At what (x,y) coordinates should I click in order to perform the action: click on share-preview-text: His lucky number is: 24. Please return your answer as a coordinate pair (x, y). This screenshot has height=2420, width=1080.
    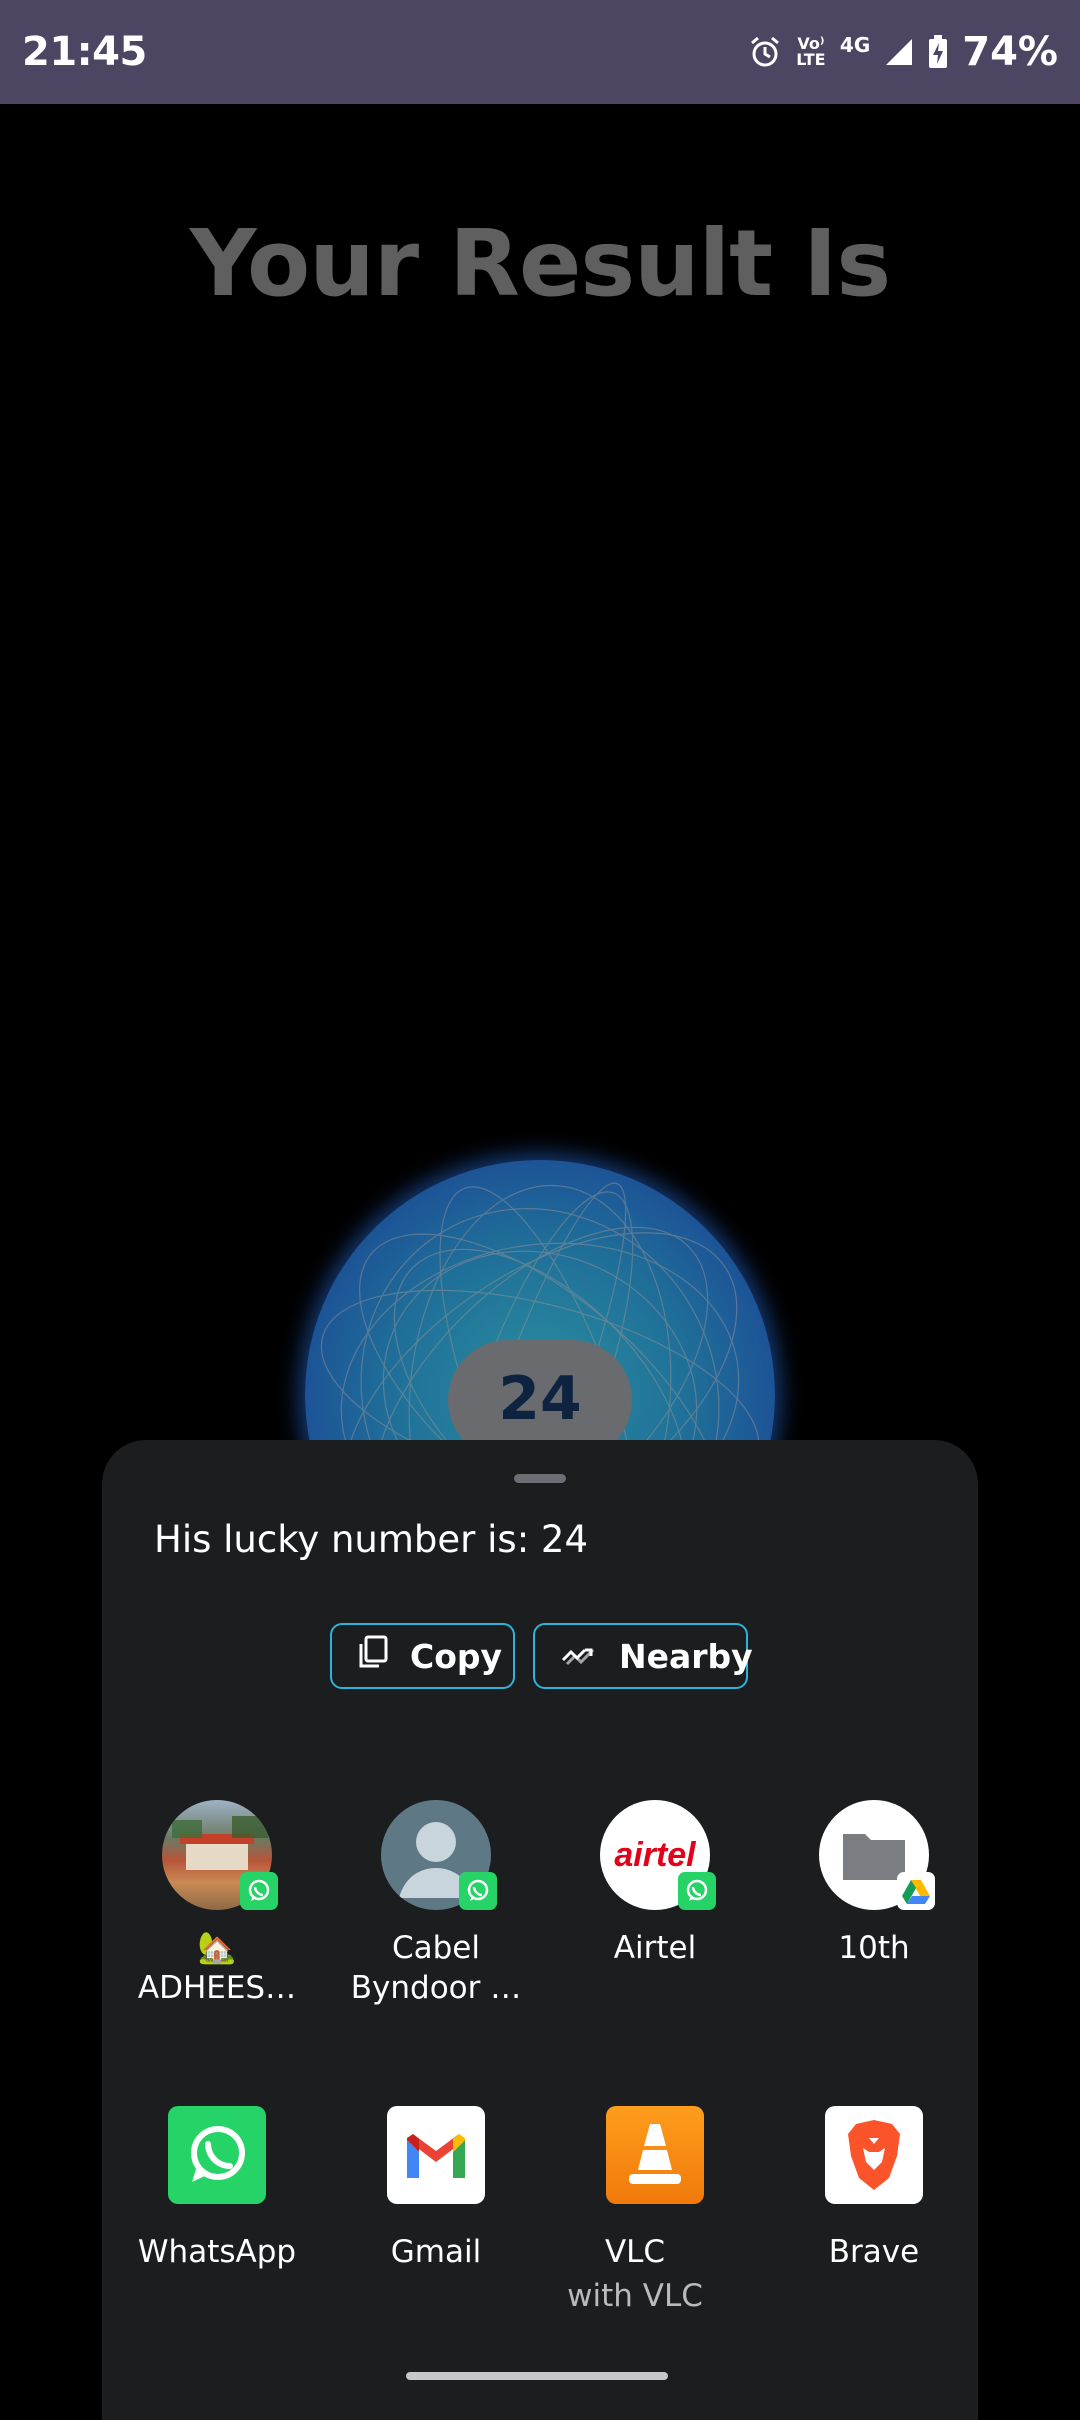
    Looking at the image, I should click on (371, 1539).